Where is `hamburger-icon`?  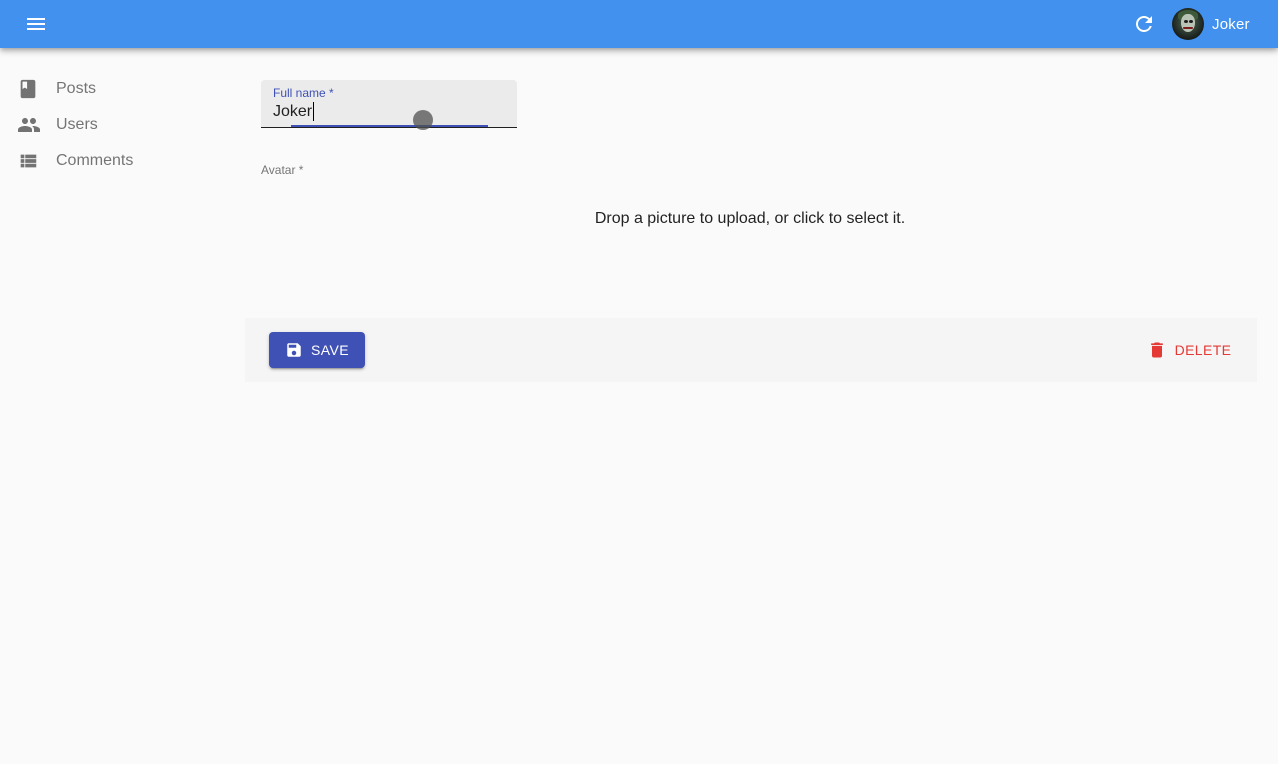 hamburger-icon is located at coordinates (36, 24).